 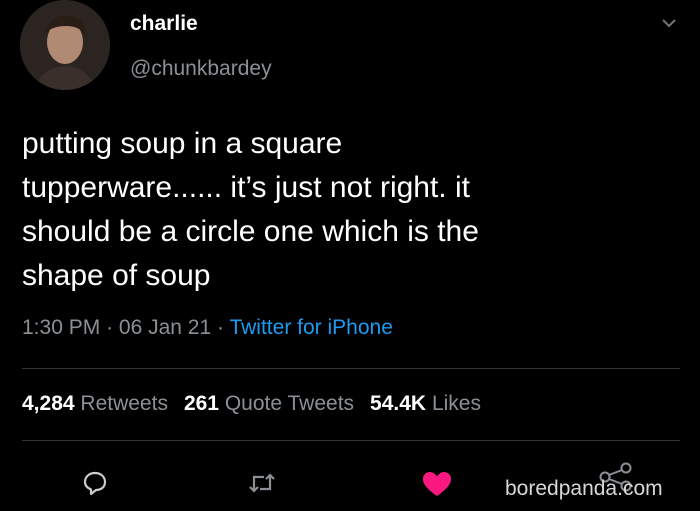 I want to click on tweet-line: putting soup in a square, so click(x=182, y=143).